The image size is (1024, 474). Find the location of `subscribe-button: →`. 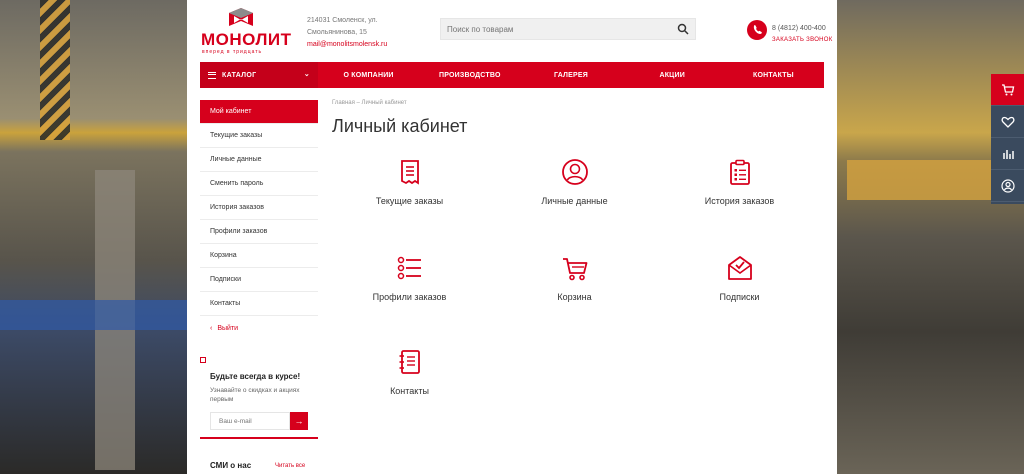

subscribe-button: → is located at coordinates (299, 421).